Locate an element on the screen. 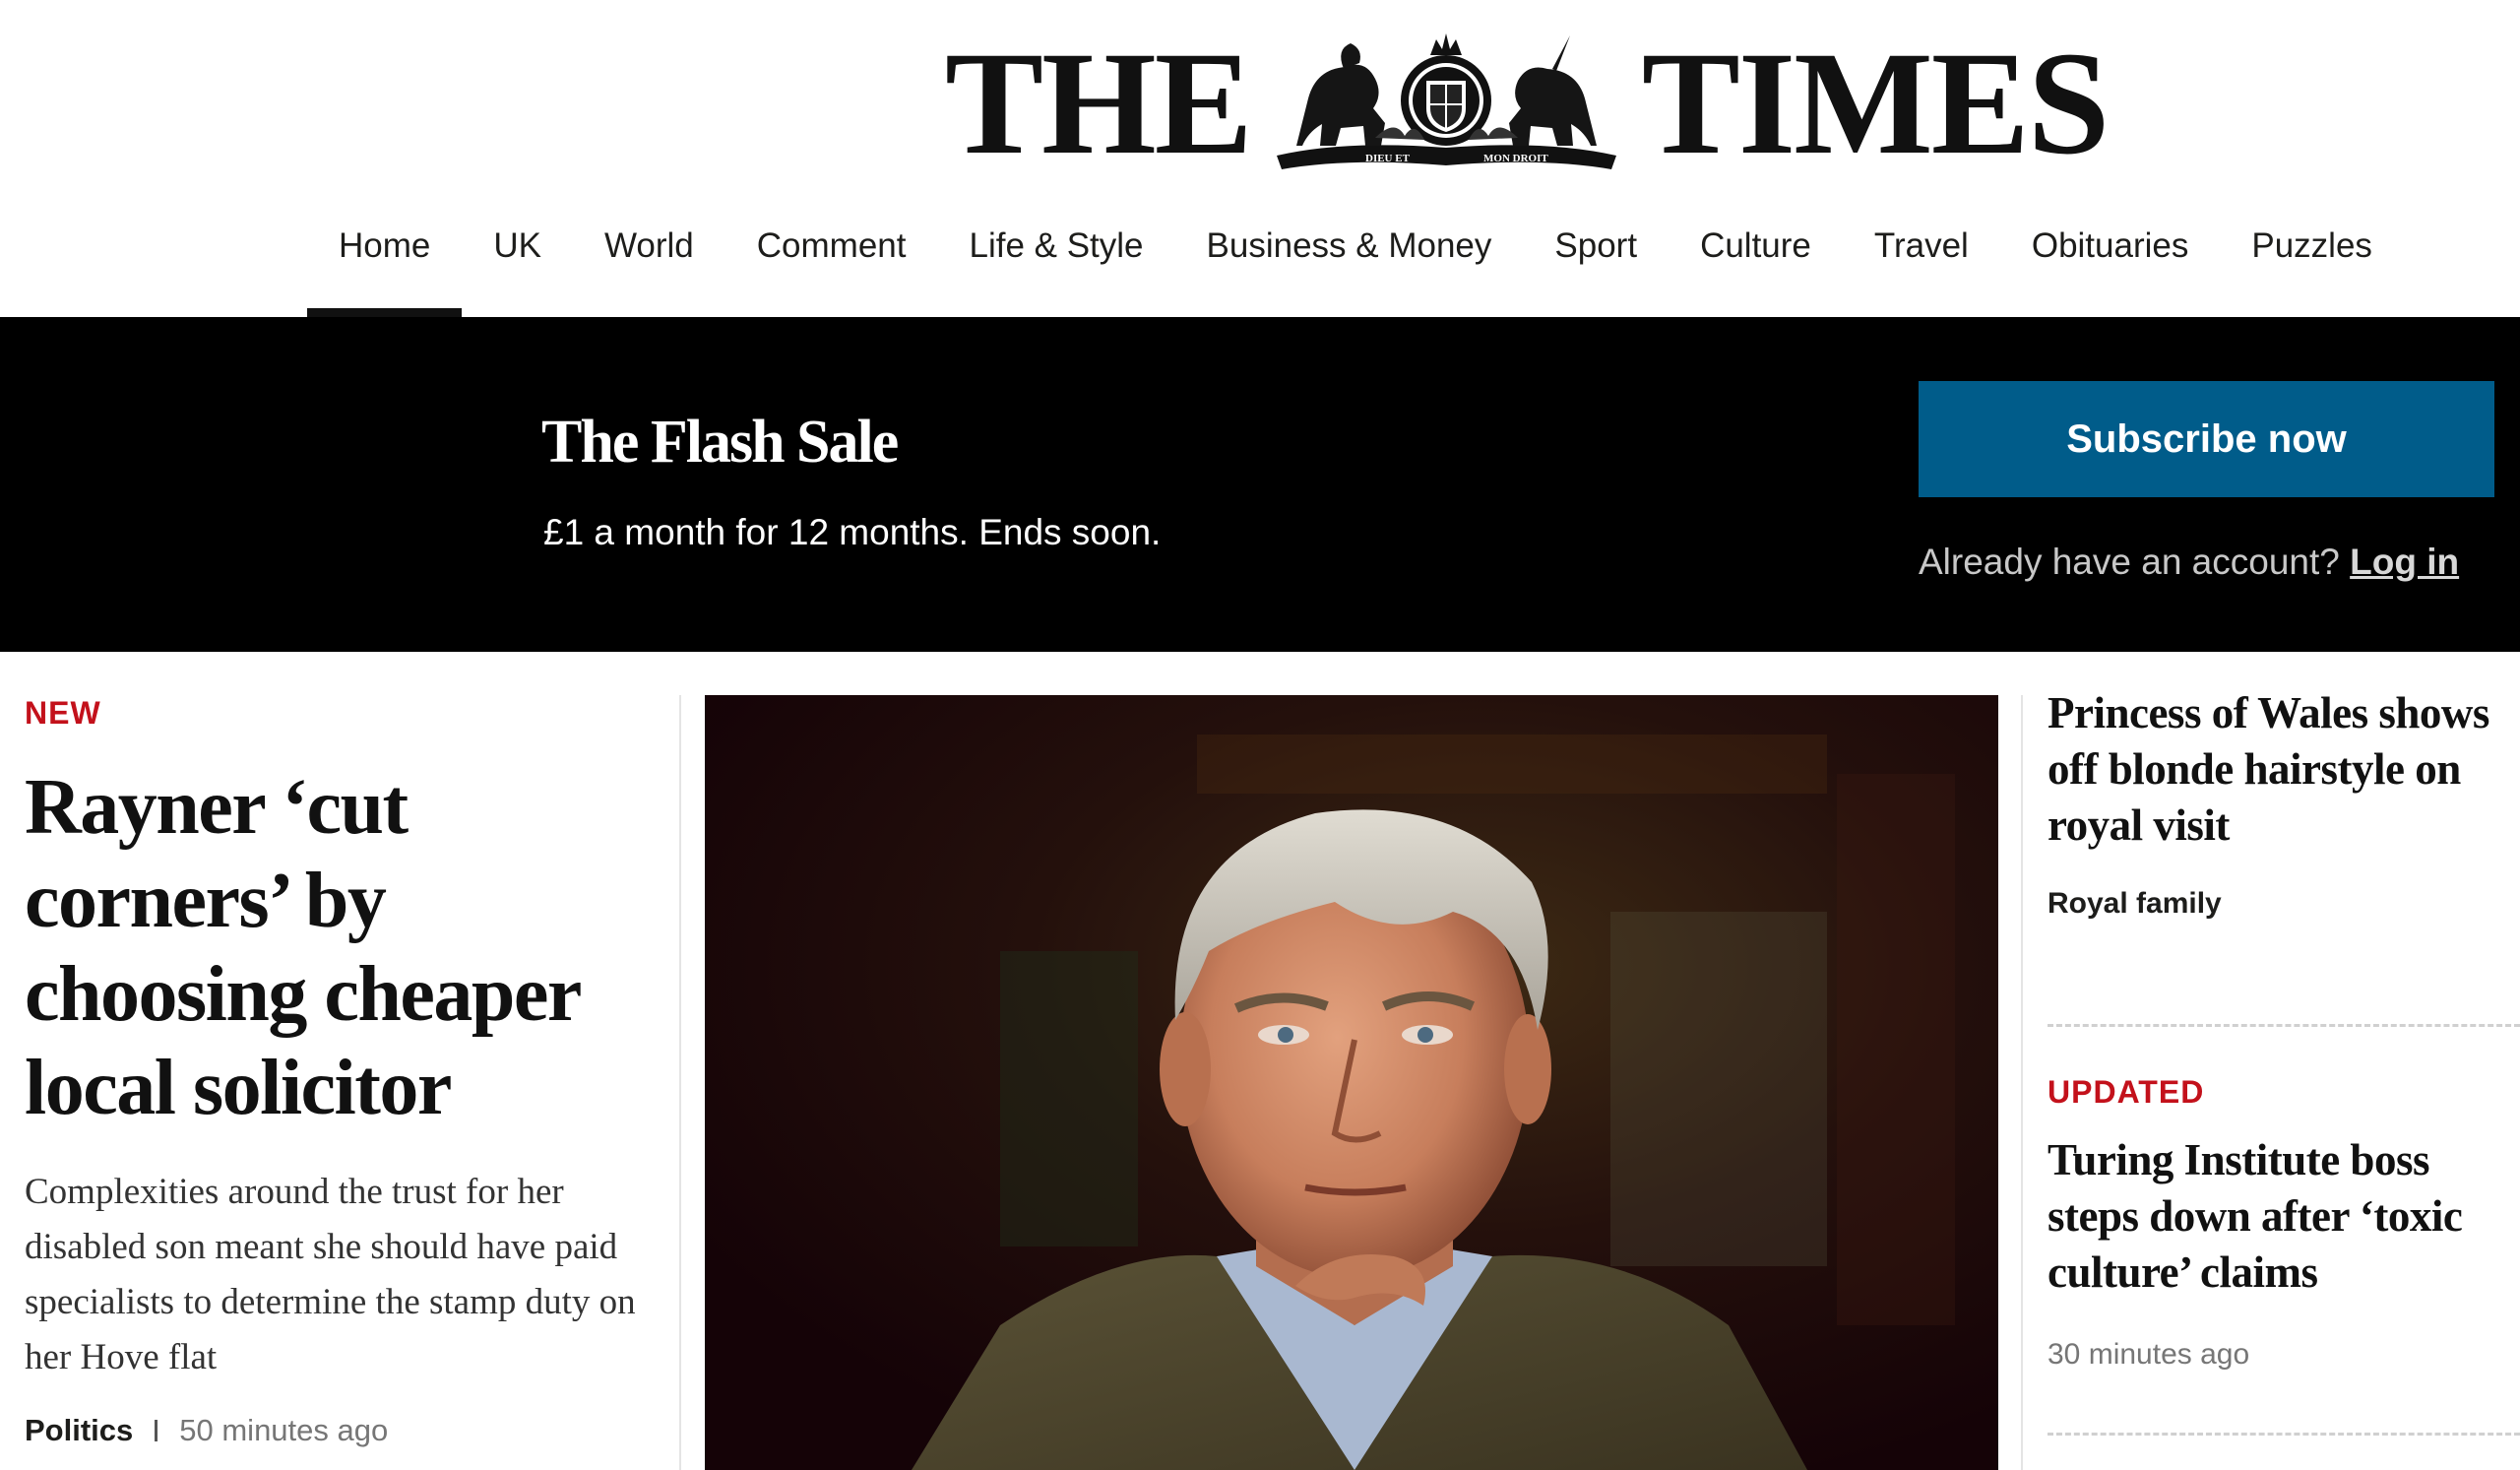 The image size is (2520, 1470). column-divider-left is located at coordinates (680, 1082).